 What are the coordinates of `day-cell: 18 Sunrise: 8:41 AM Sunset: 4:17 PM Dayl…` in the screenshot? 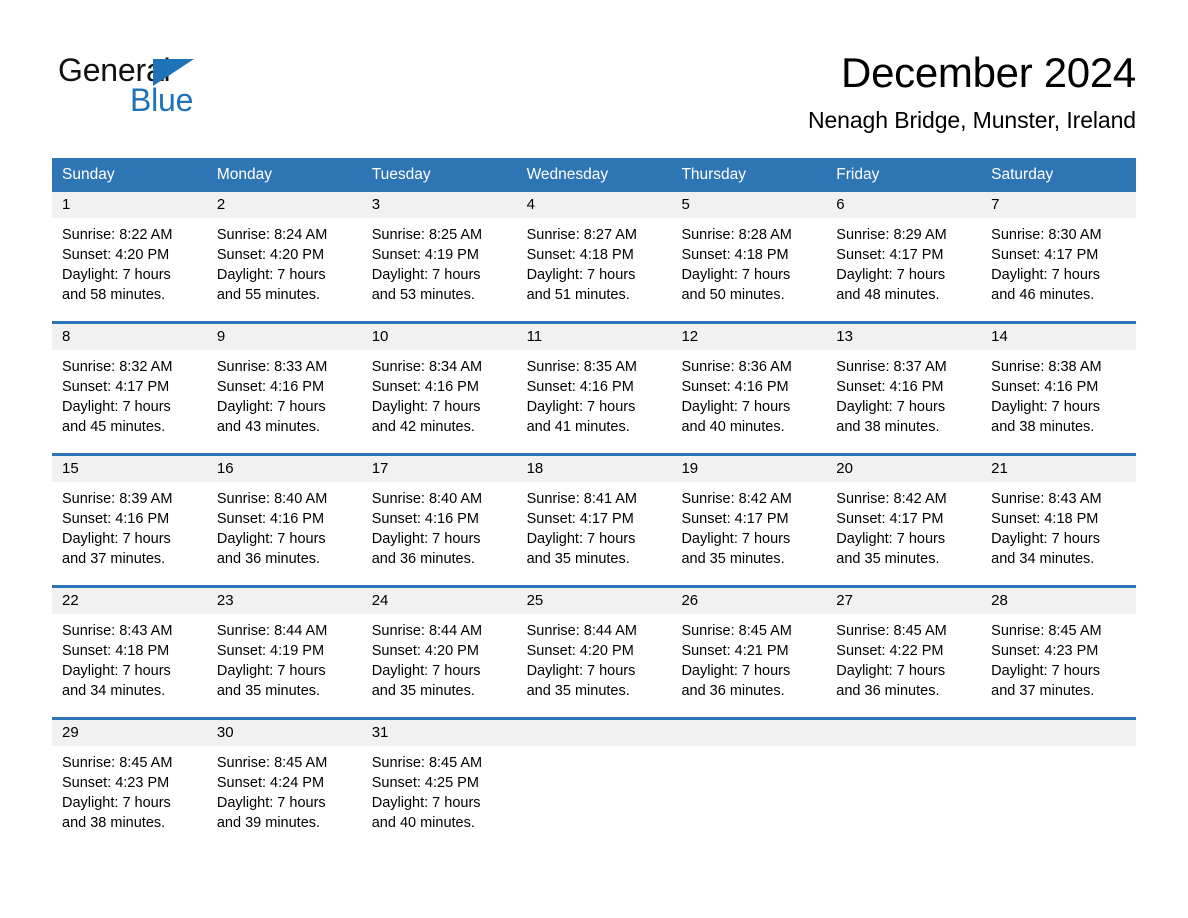 It's located at (594, 520).